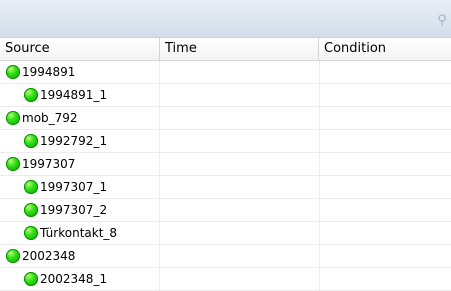  I want to click on table-row: mob_792, so click(225, 118).